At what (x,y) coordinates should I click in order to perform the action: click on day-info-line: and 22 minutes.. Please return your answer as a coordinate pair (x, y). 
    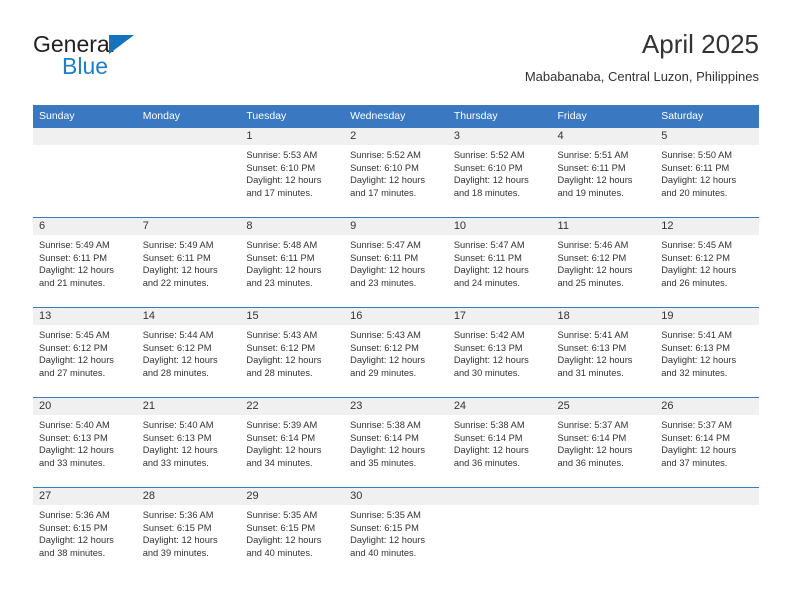
    Looking at the image, I should click on (175, 282).